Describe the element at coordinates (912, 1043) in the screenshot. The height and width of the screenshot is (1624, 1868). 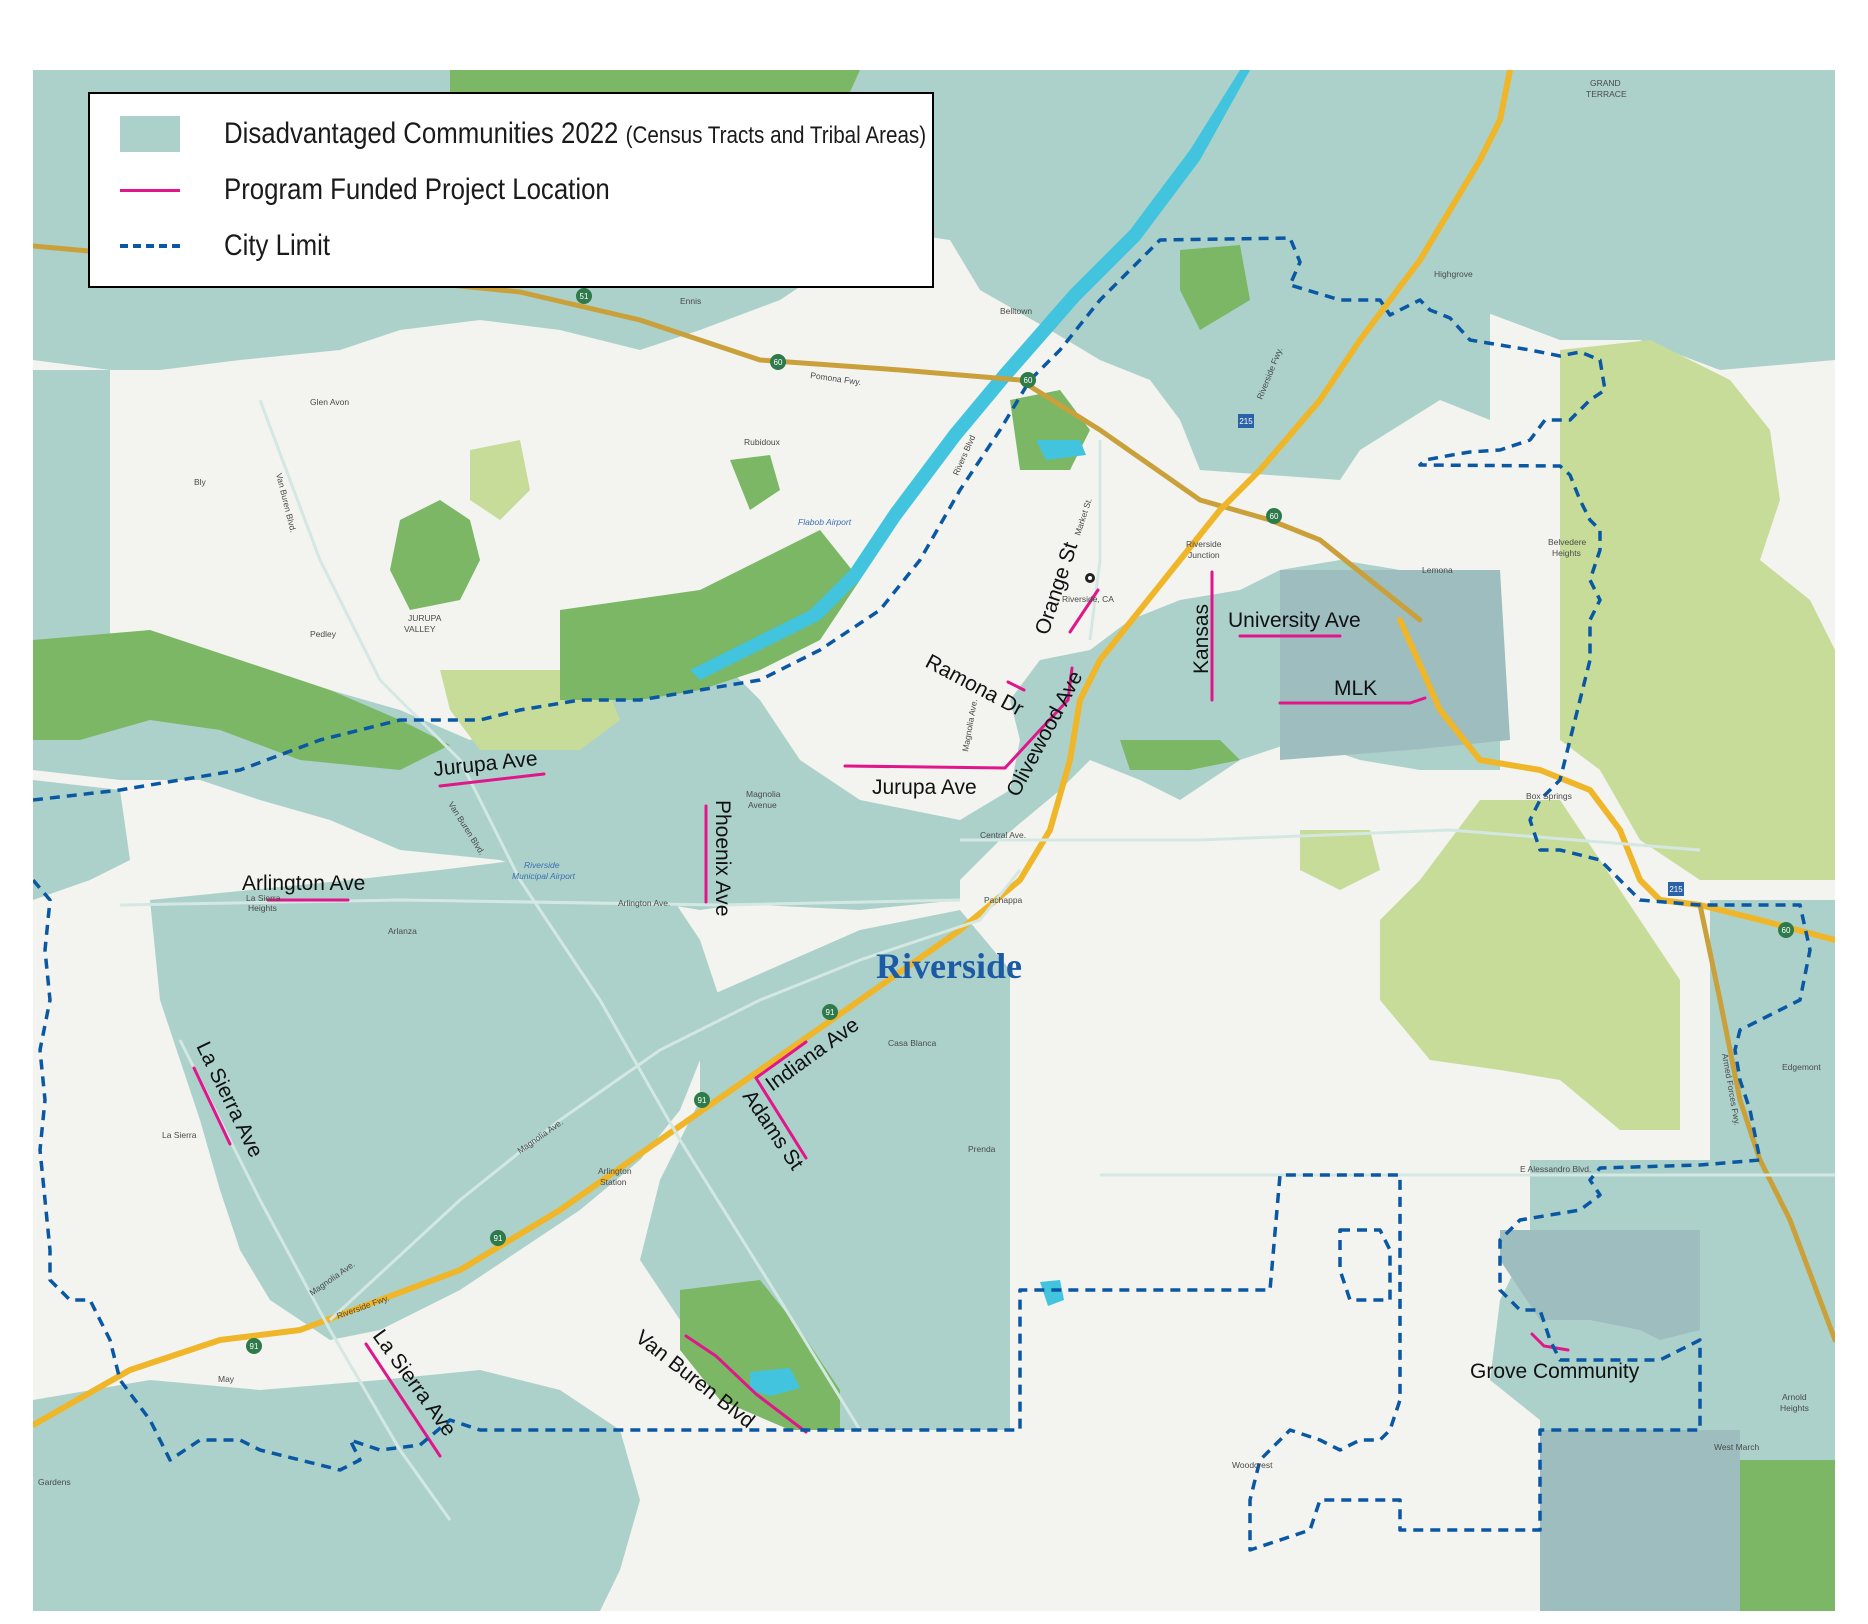
I see `label-casa-blanca: Casa Blanca` at that location.